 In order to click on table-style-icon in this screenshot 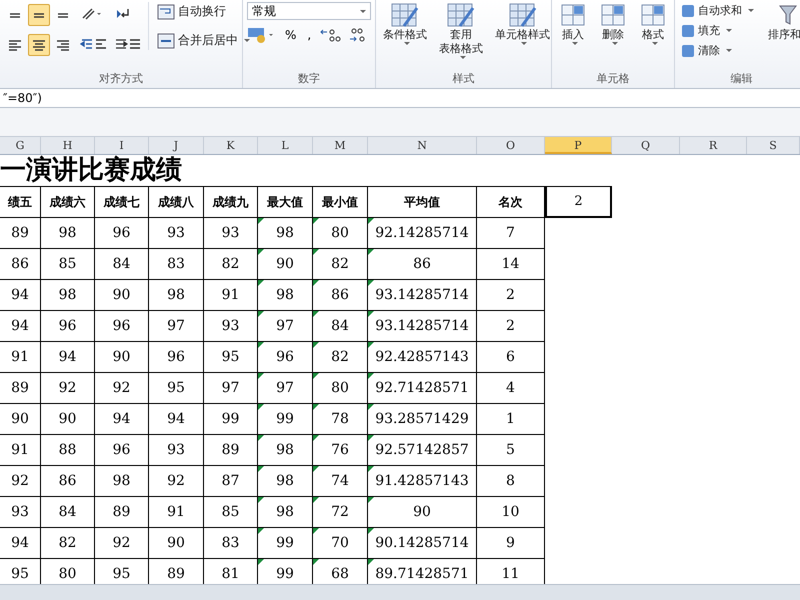, I will do `click(523, 15)`.